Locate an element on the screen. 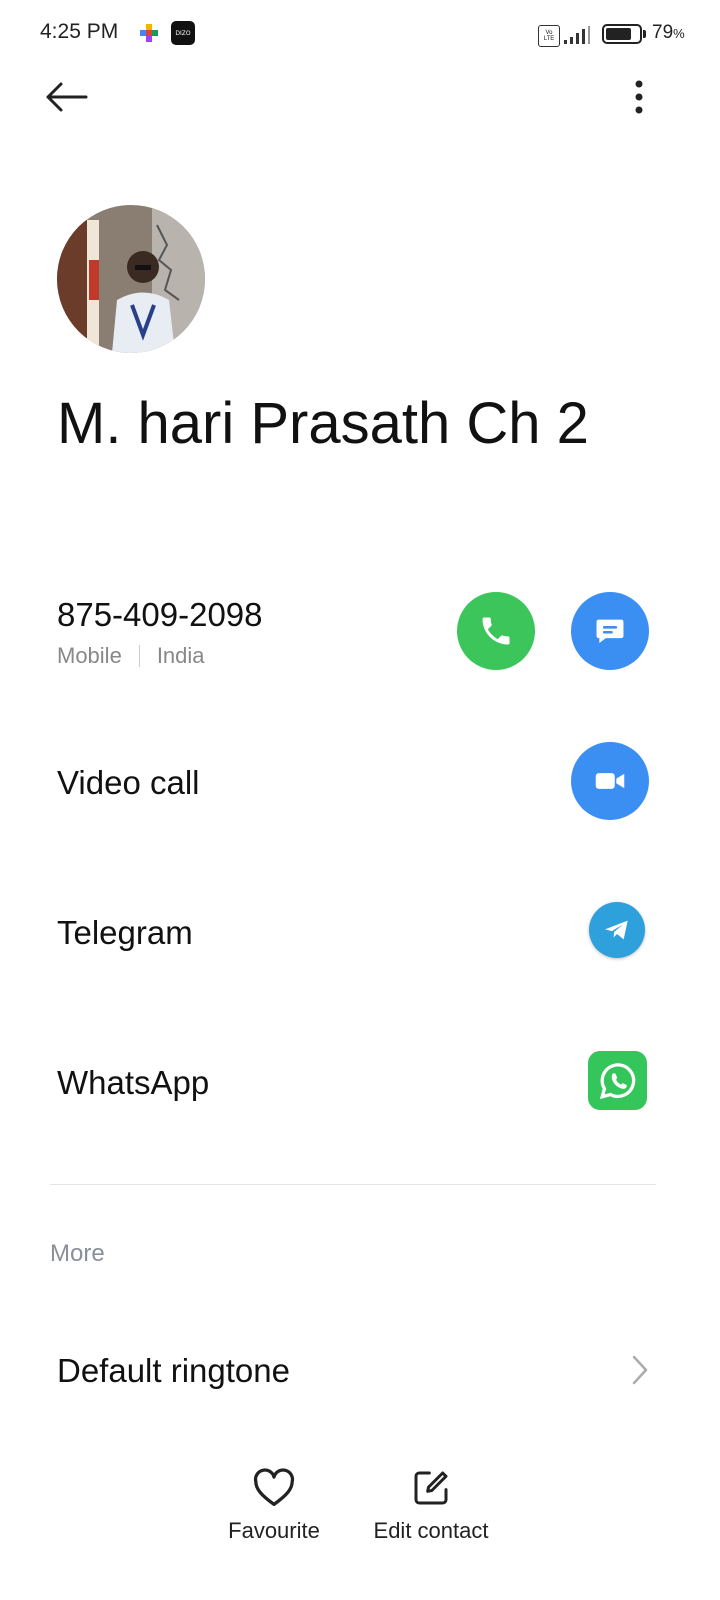 Image resolution: width=720 pixels, height=1600 pixels. message-icon is located at coordinates (610, 631).